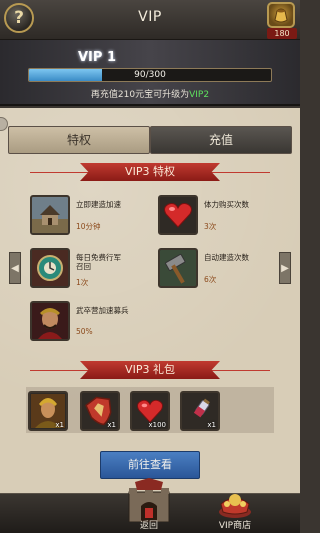  Describe the element at coordinates (50, 321) in the screenshot. I see `general-portrait-icon` at that location.